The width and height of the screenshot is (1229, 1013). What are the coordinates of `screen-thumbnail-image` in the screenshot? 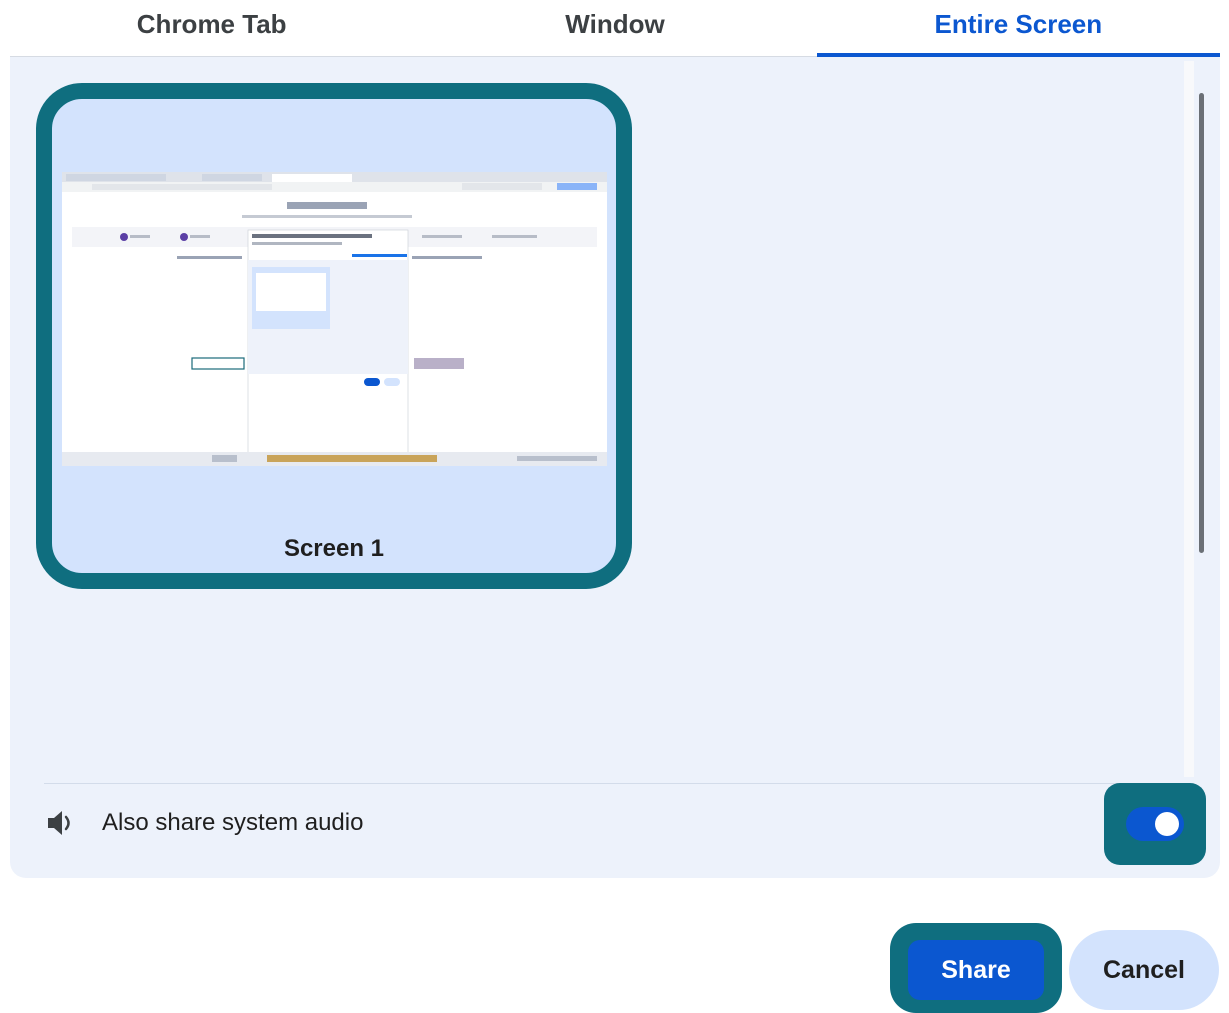 It's located at (334, 319).